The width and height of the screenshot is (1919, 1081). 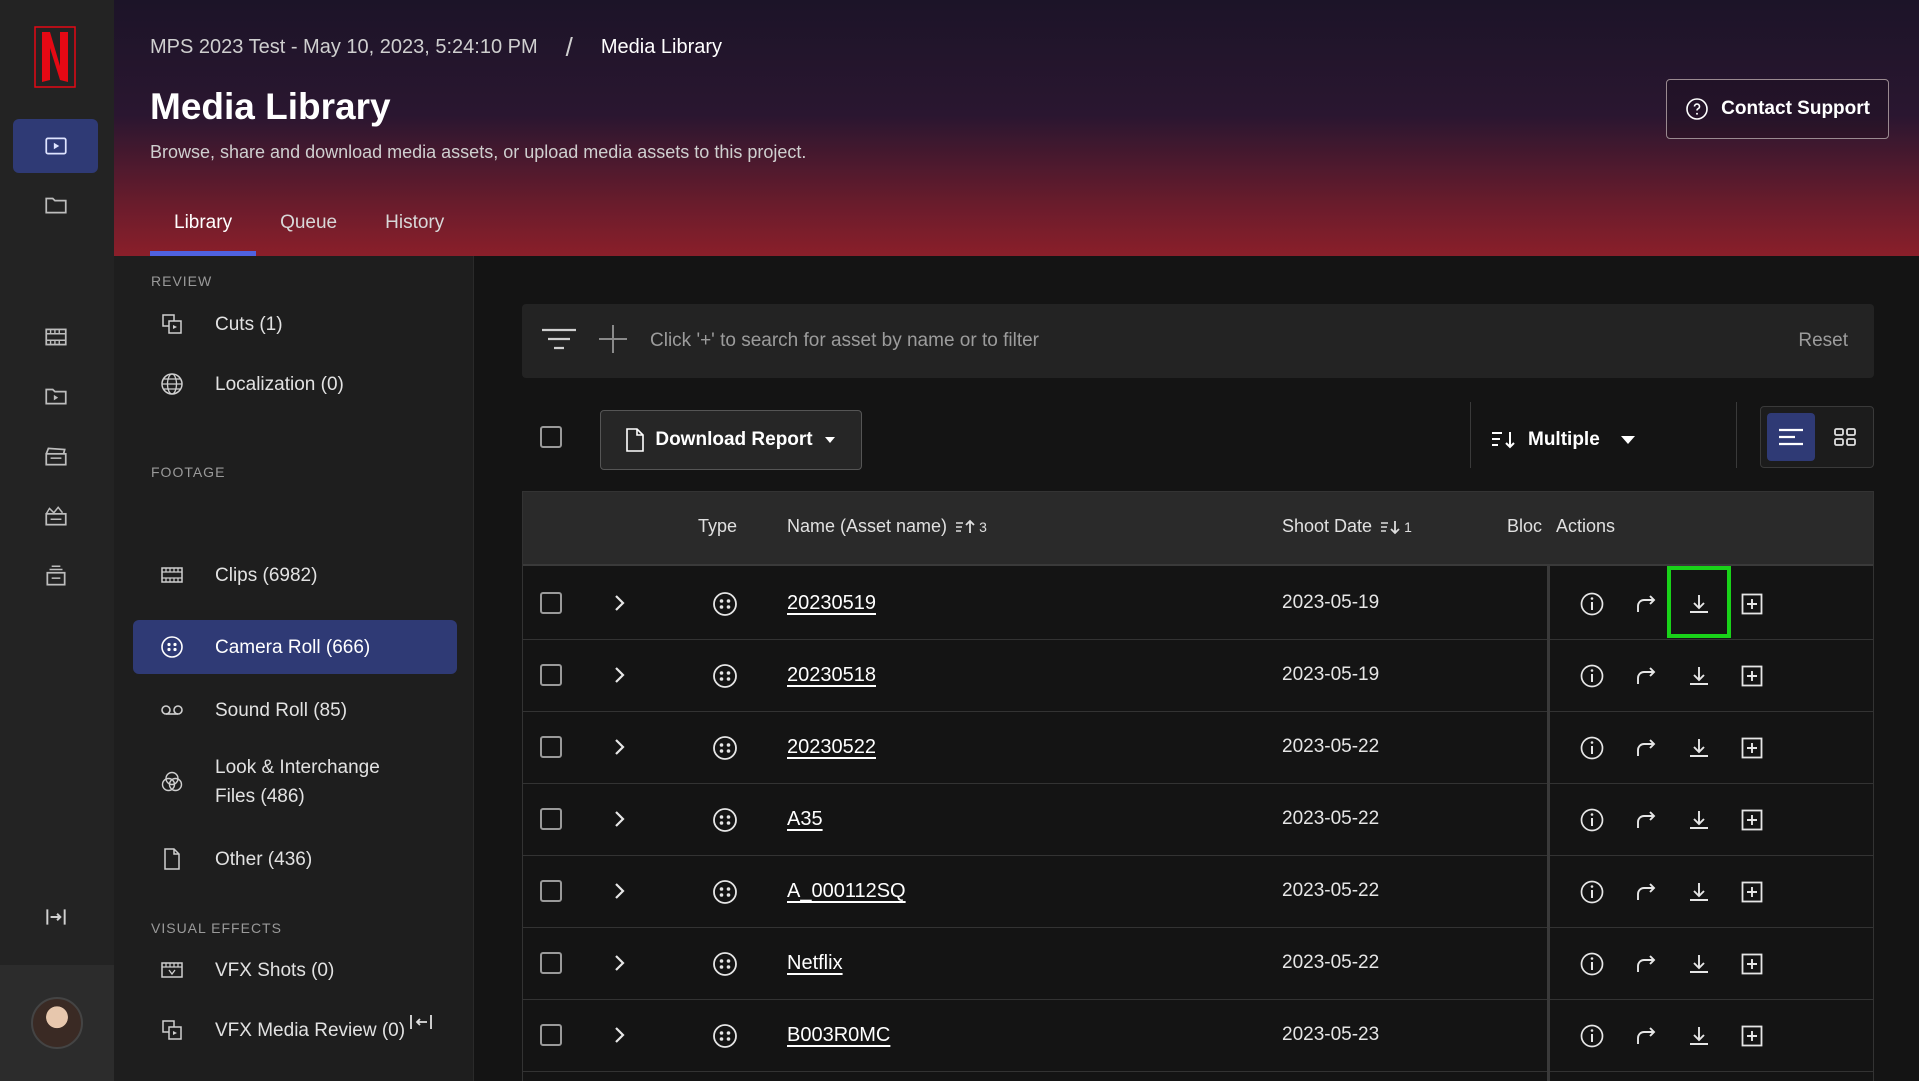 What do you see at coordinates (1791, 437) in the screenshot?
I see `list-view-button` at bounding box center [1791, 437].